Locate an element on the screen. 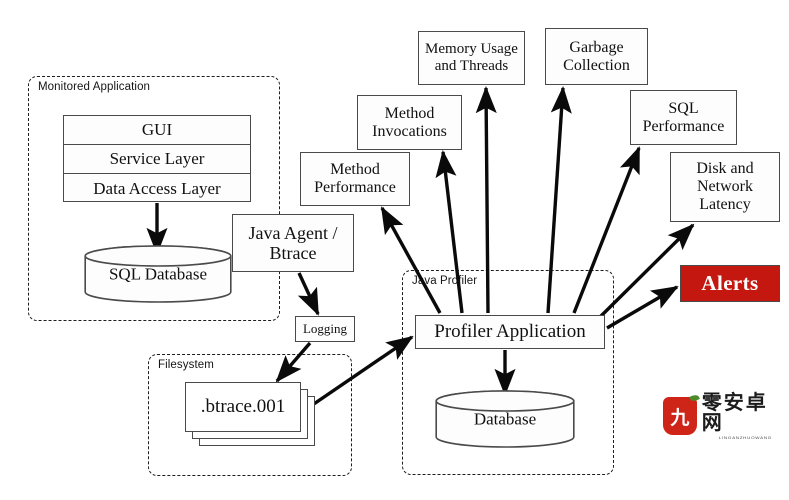  watermark-pinyin: LINGANZHUOWANG is located at coordinates (745, 437).